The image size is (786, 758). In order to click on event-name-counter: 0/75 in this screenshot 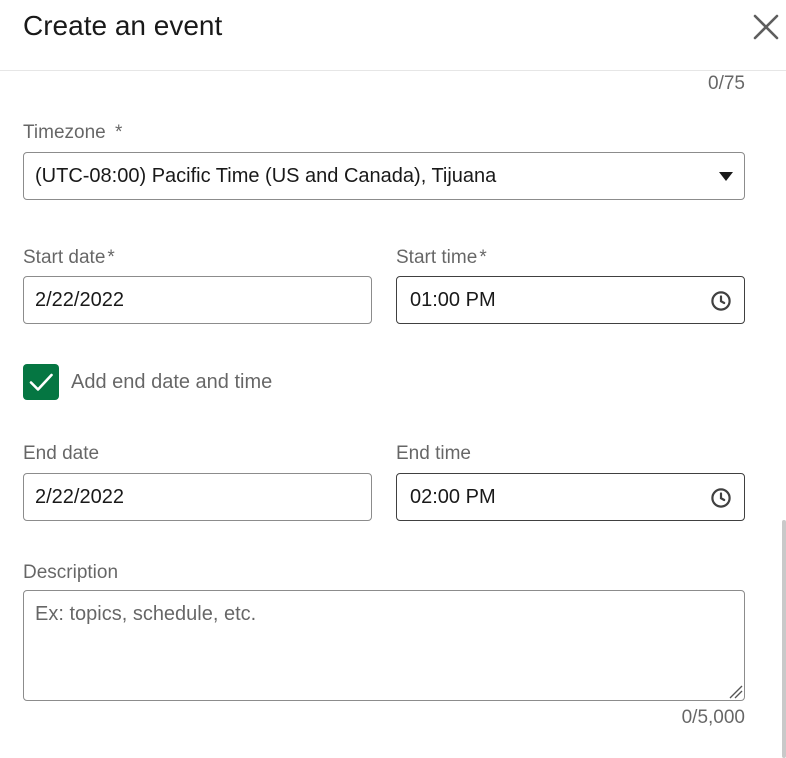, I will do `click(726, 83)`.